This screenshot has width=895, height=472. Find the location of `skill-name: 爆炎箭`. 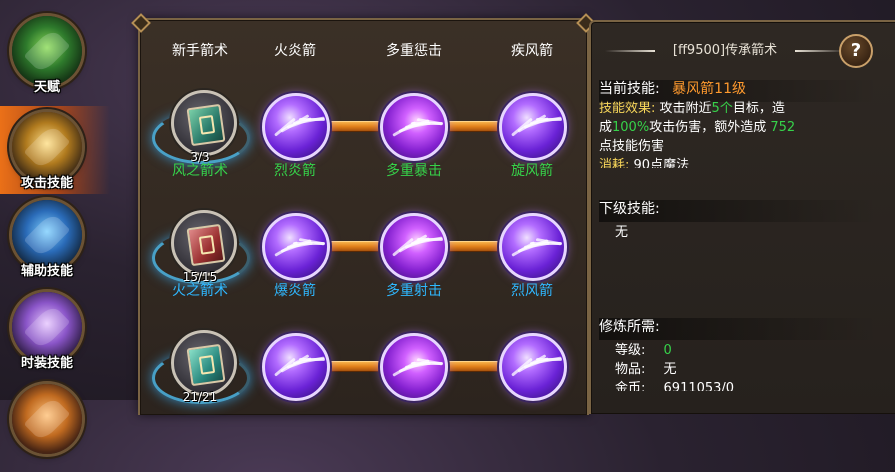

skill-name: 爆炎箭 is located at coordinates (295, 291).